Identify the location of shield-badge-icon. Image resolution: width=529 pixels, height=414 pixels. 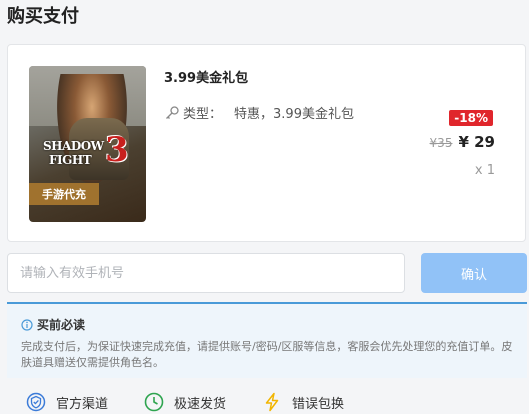
(36, 402).